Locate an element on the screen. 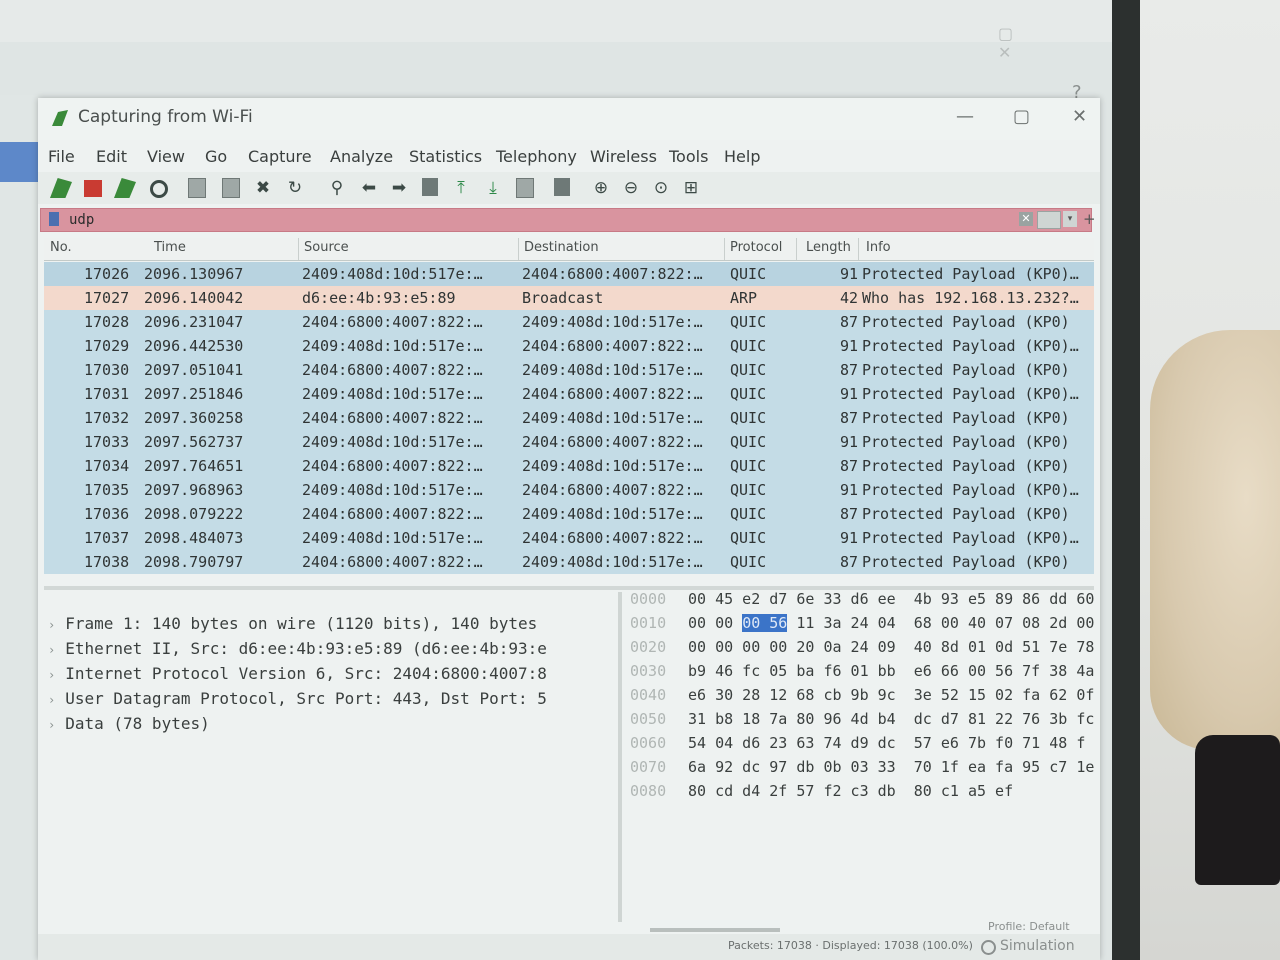 The image size is (1280, 960). packet-no: 17026 is located at coordinates (107, 274).